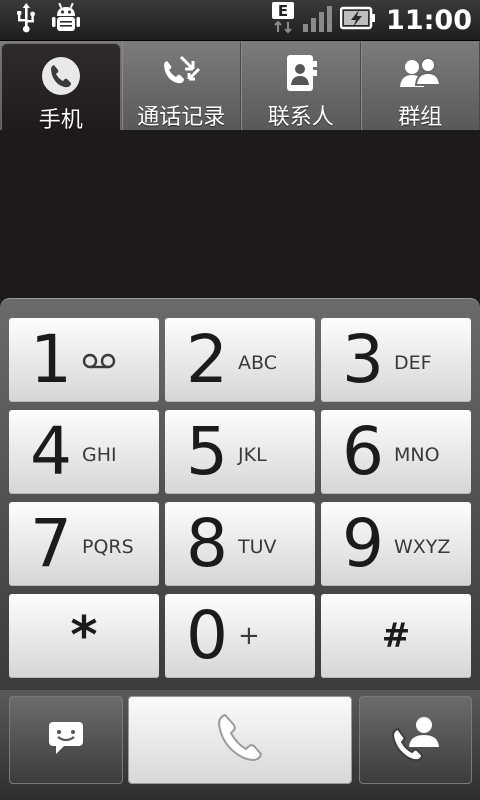 This screenshot has width=480, height=800. I want to click on key-letters: TUV, so click(257, 547).